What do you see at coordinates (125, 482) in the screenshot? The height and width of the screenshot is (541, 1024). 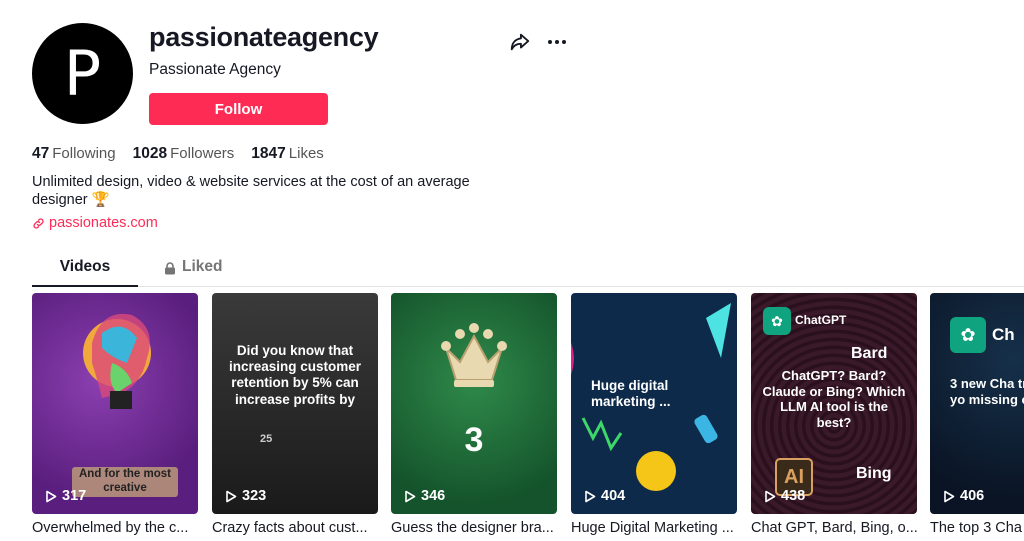 I see `video-overlay-text: And for the most creative` at bounding box center [125, 482].